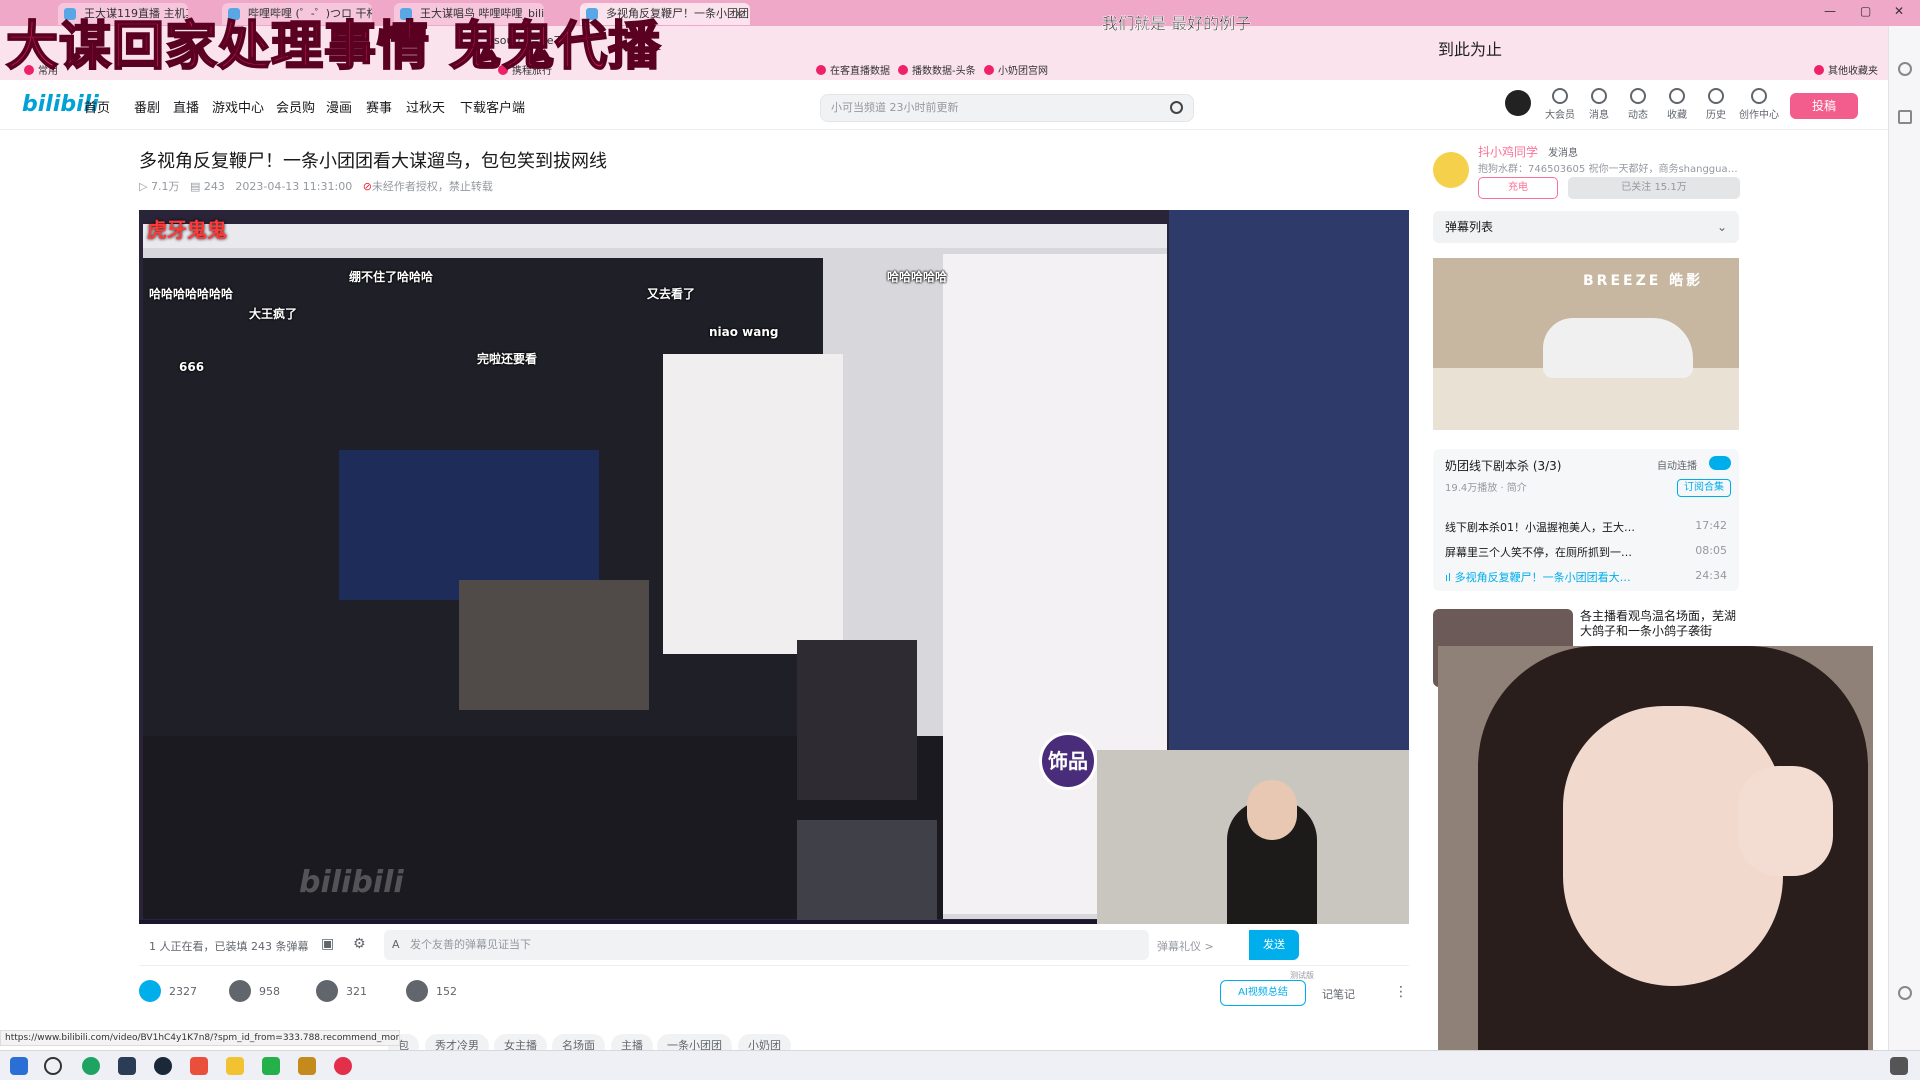 This screenshot has width=1920, height=1080. Describe the element at coordinates (1824, 106) in the screenshot. I see `upload-button: 投稿` at that location.